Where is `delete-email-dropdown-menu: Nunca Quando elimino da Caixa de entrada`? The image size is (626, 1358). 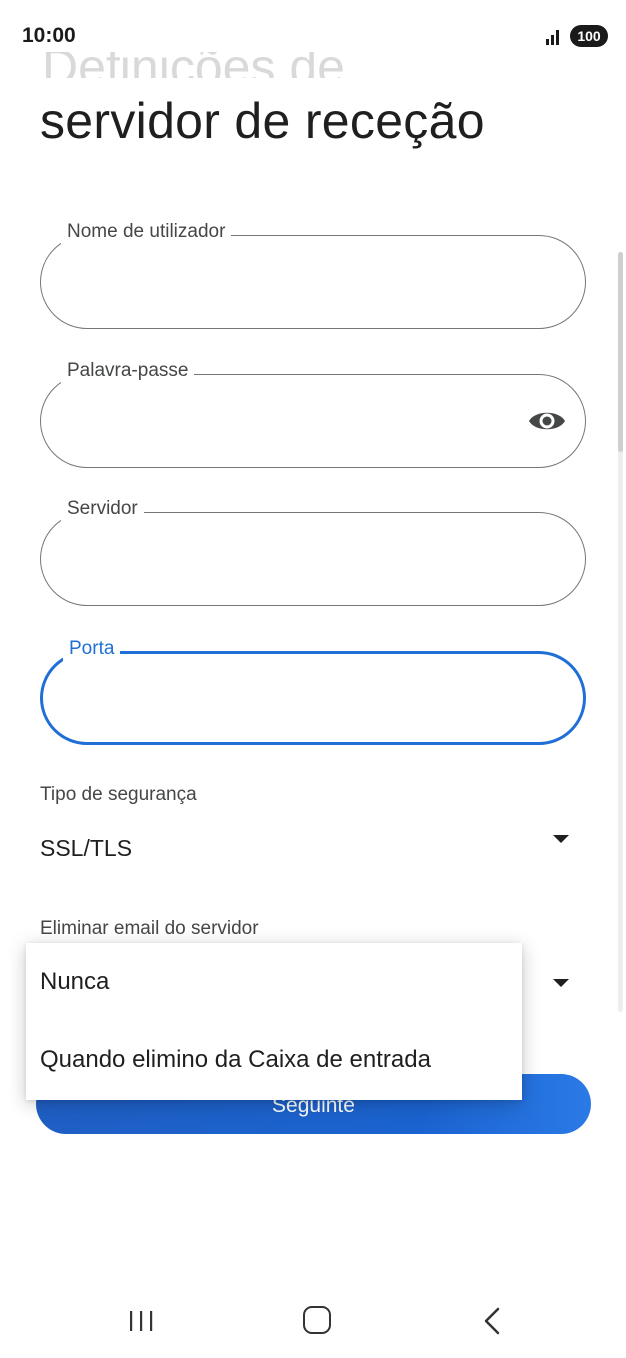
delete-email-dropdown-menu: Nunca Quando elimino da Caixa de entrada is located at coordinates (274, 1021).